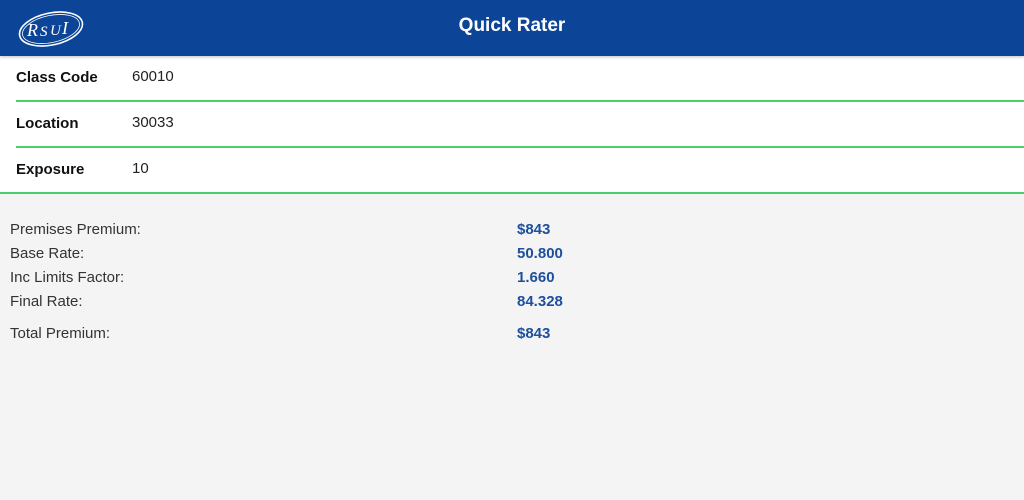 This screenshot has height=500, width=1024. What do you see at coordinates (46, 301) in the screenshot?
I see `final-rate-label: Final Rate:` at bounding box center [46, 301].